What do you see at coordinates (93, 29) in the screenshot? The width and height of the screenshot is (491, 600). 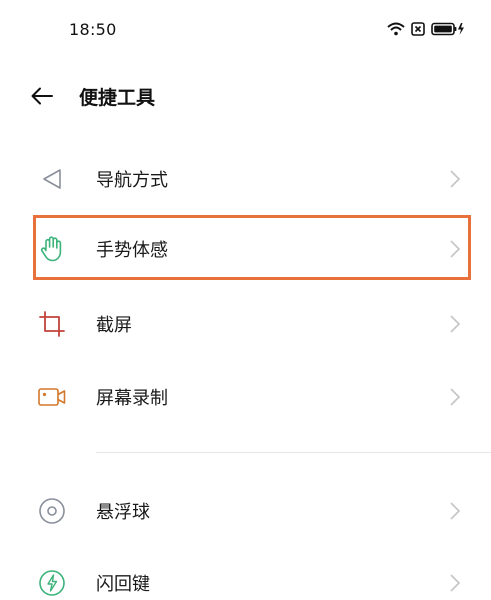 I see `status-time: 18:50` at bounding box center [93, 29].